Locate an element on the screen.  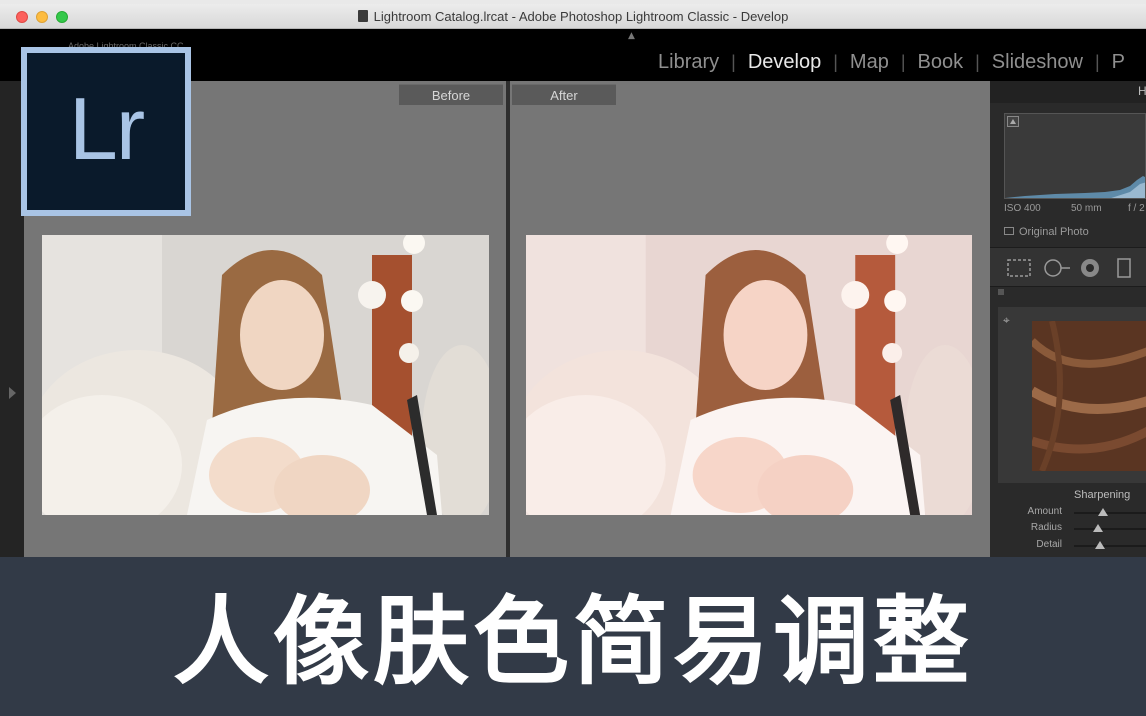
lightroom-logo: Lr is located at coordinates (106, 131).